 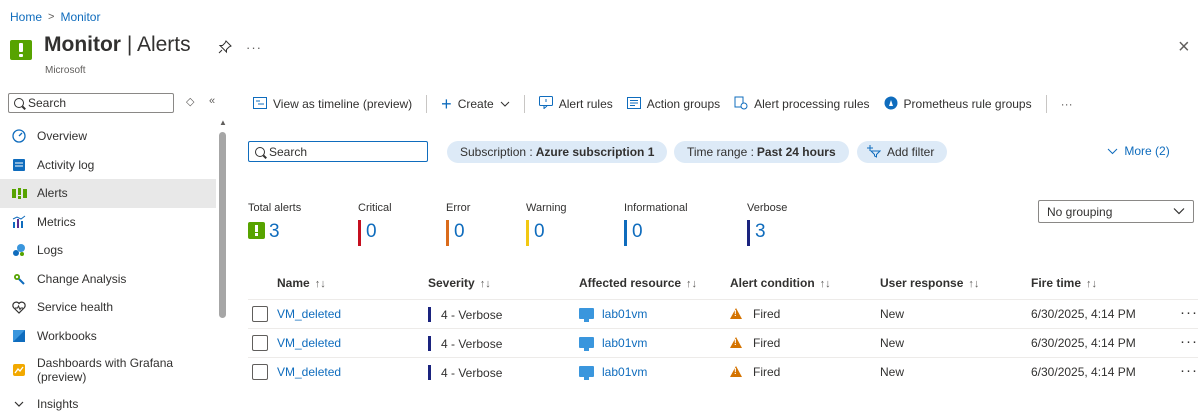 I want to click on summary-value: 0, so click(x=458, y=233).